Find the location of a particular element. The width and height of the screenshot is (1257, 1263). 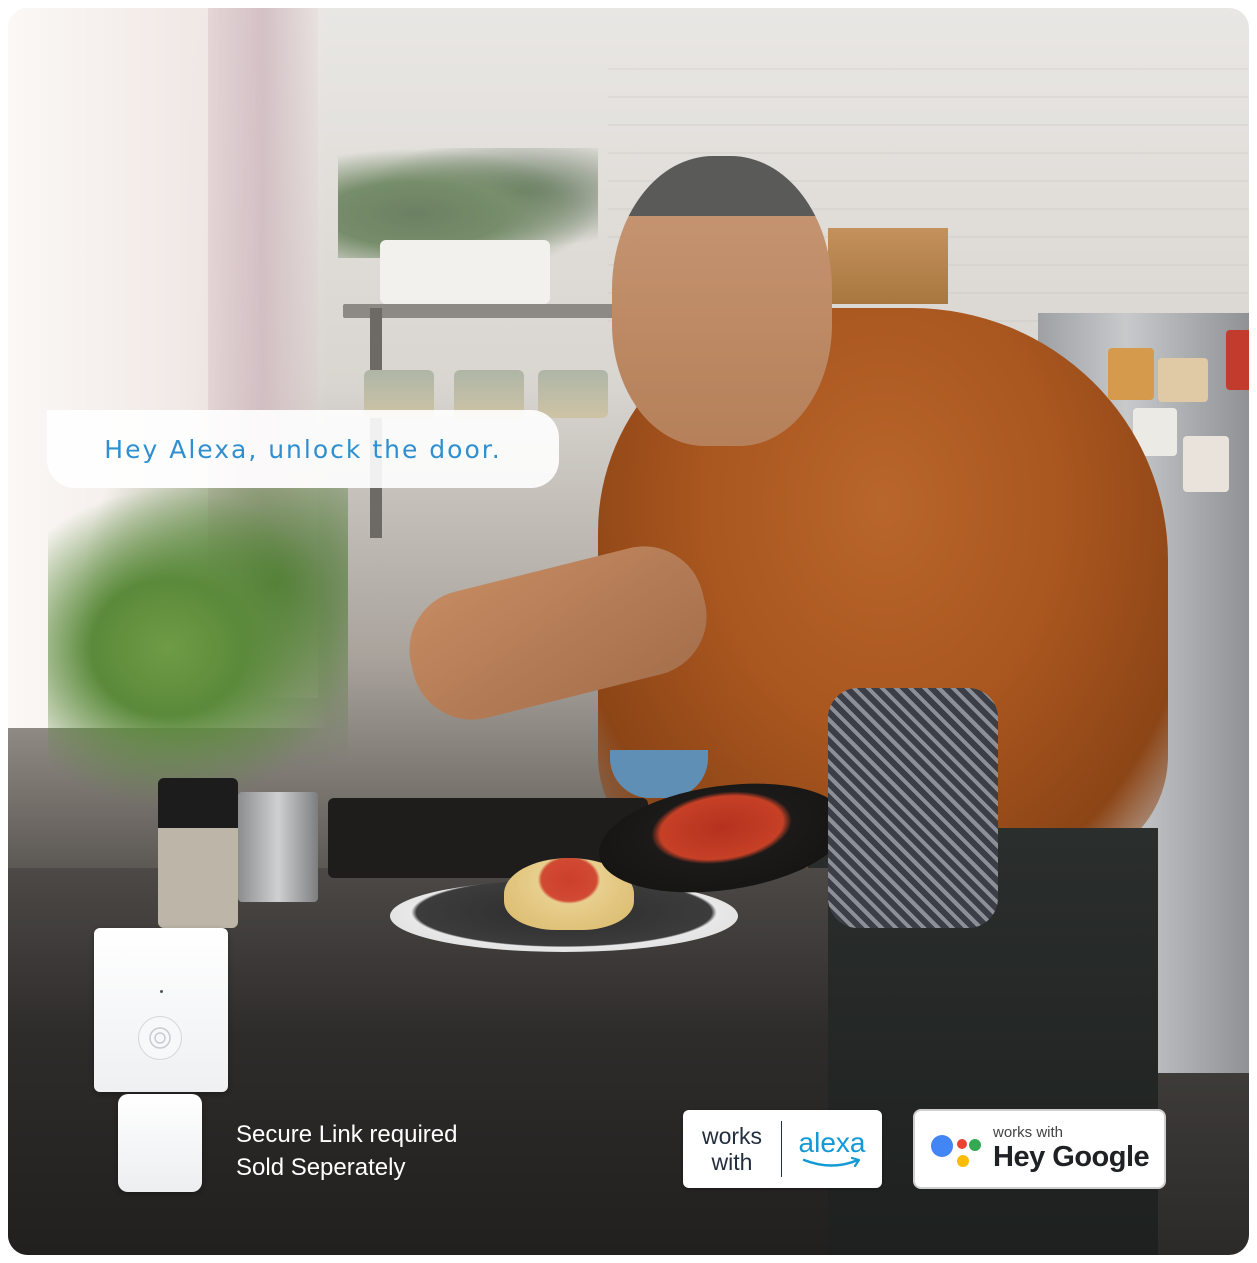

wooden-box is located at coordinates (888, 266).